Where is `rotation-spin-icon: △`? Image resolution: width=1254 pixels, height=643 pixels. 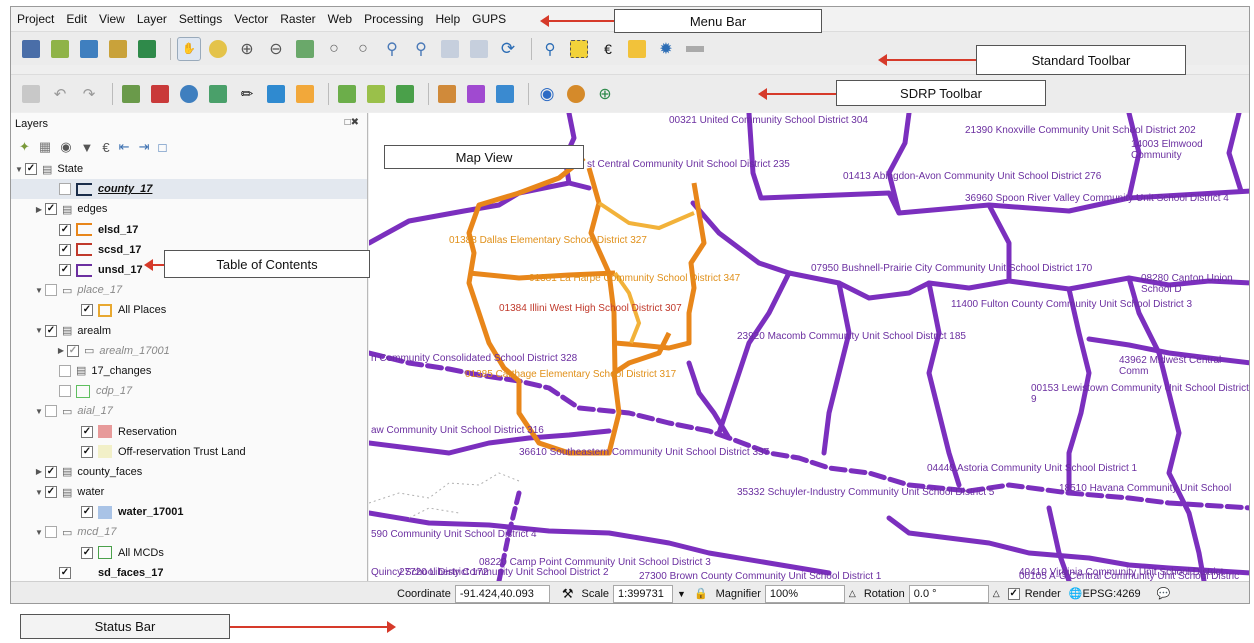 rotation-spin-icon: △ is located at coordinates (996, 593).